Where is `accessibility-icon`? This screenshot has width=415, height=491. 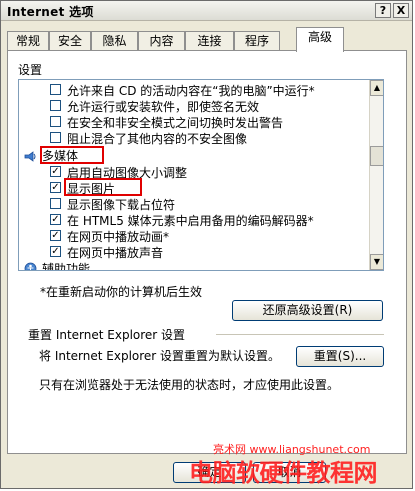 accessibility-icon is located at coordinates (30, 266).